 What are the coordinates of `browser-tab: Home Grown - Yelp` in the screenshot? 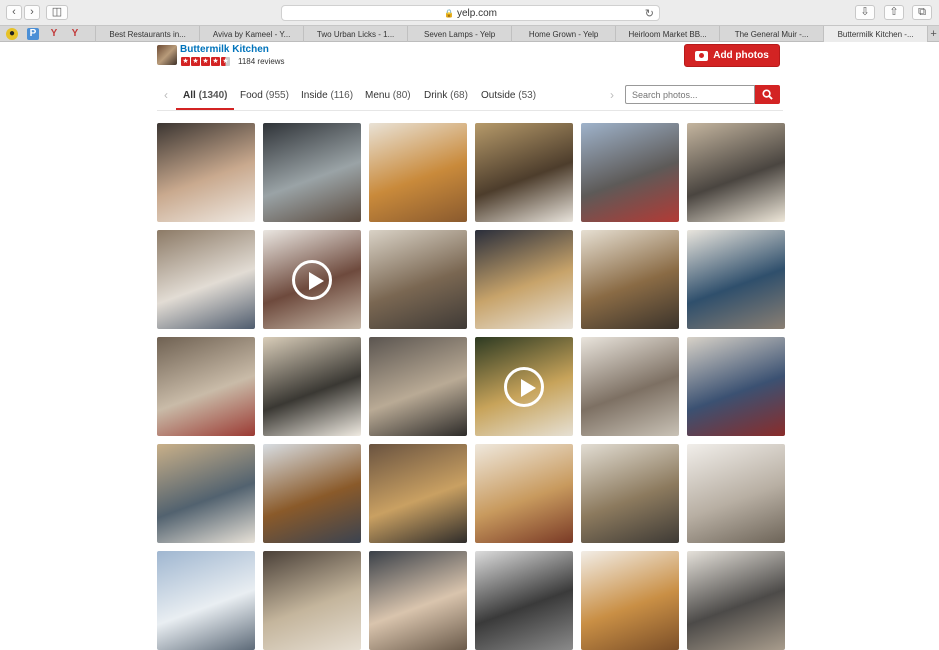 It's located at (563, 34).